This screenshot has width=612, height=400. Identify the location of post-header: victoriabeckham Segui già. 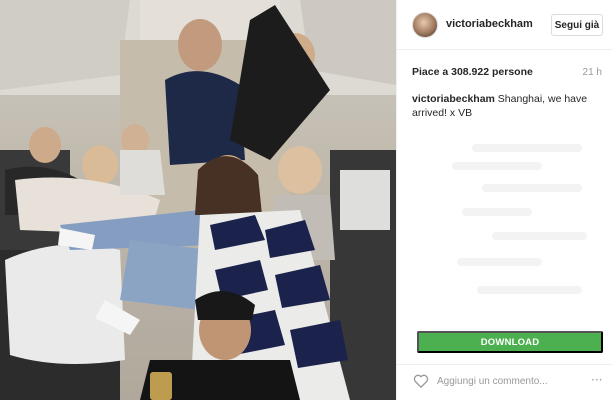
(504, 25).